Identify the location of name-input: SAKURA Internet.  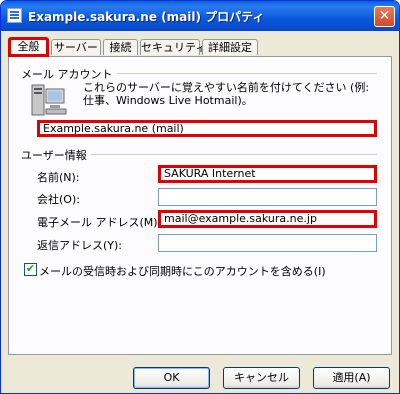
(267, 174).